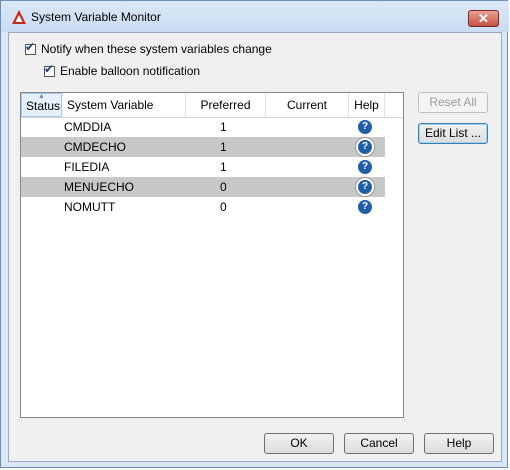  Describe the element at coordinates (459, 443) in the screenshot. I see `help-button: Help` at that location.